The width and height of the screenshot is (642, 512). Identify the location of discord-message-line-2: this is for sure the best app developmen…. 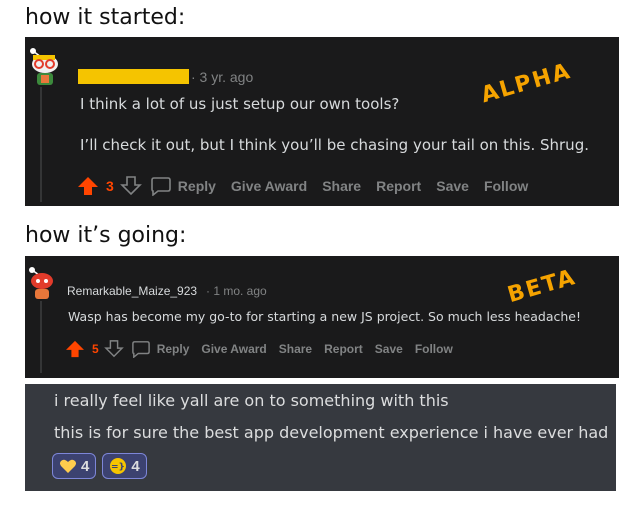
(331, 432).